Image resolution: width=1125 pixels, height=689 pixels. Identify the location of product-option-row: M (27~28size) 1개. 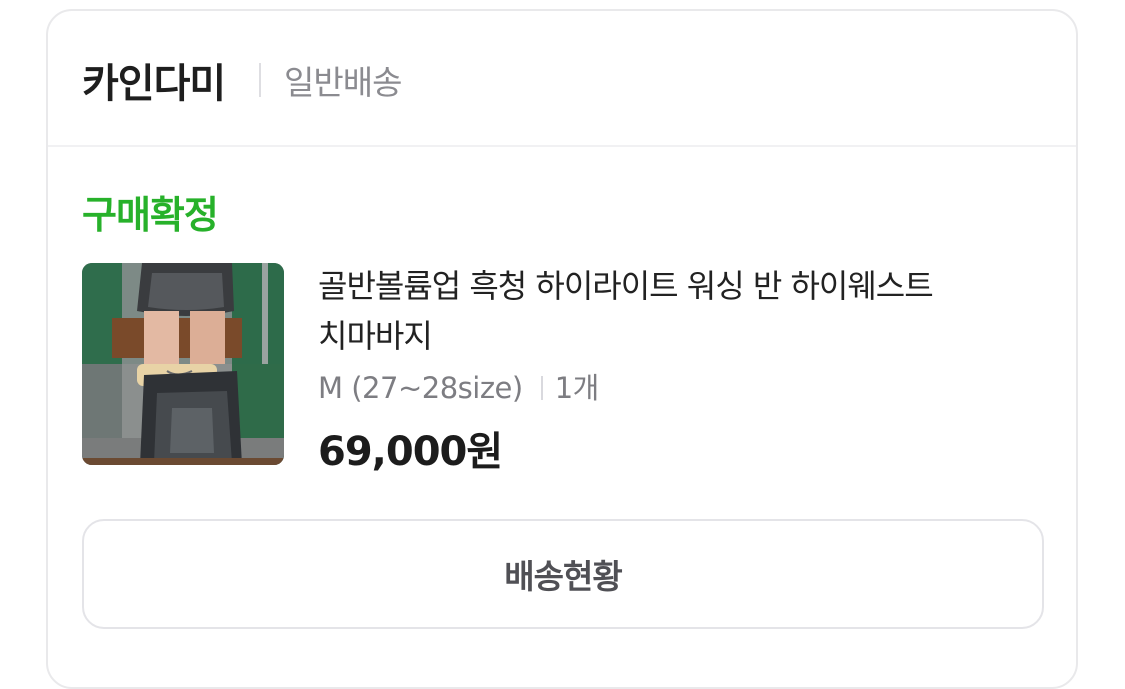
(458, 386).